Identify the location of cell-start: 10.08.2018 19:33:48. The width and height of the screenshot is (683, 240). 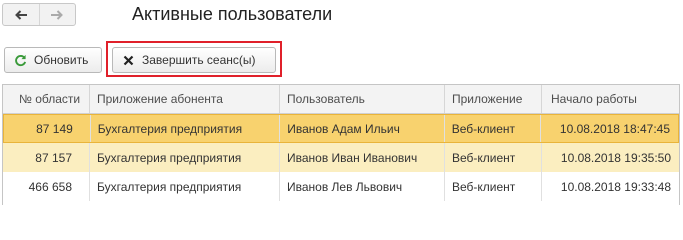
(610, 186).